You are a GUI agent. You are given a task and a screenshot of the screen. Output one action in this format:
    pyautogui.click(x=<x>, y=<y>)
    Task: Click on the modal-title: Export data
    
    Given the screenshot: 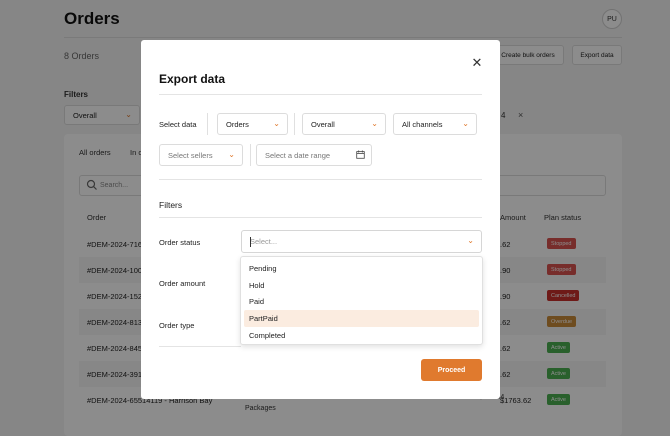 What is the action you would take?
    pyautogui.click(x=192, y=79)
    